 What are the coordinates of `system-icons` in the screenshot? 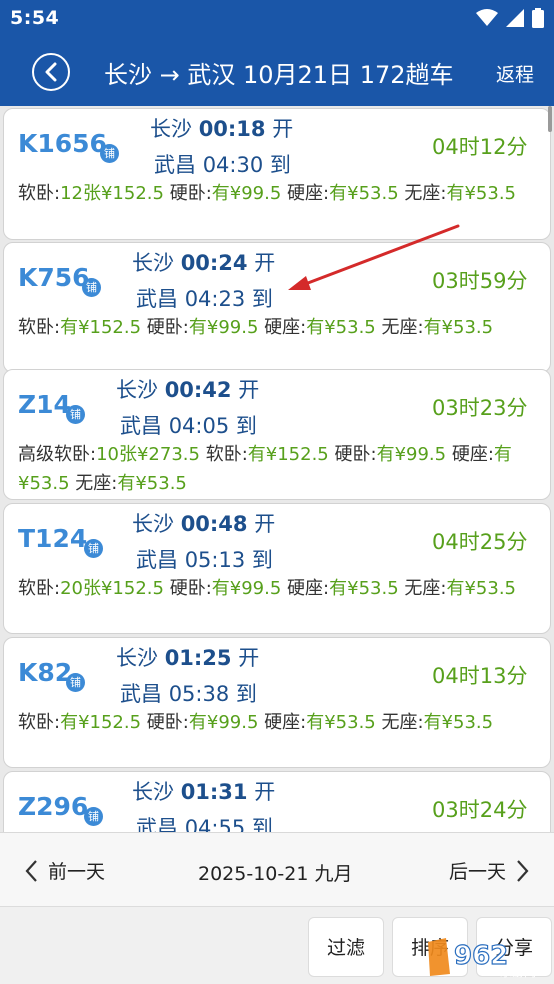 It's located at (510, 18).